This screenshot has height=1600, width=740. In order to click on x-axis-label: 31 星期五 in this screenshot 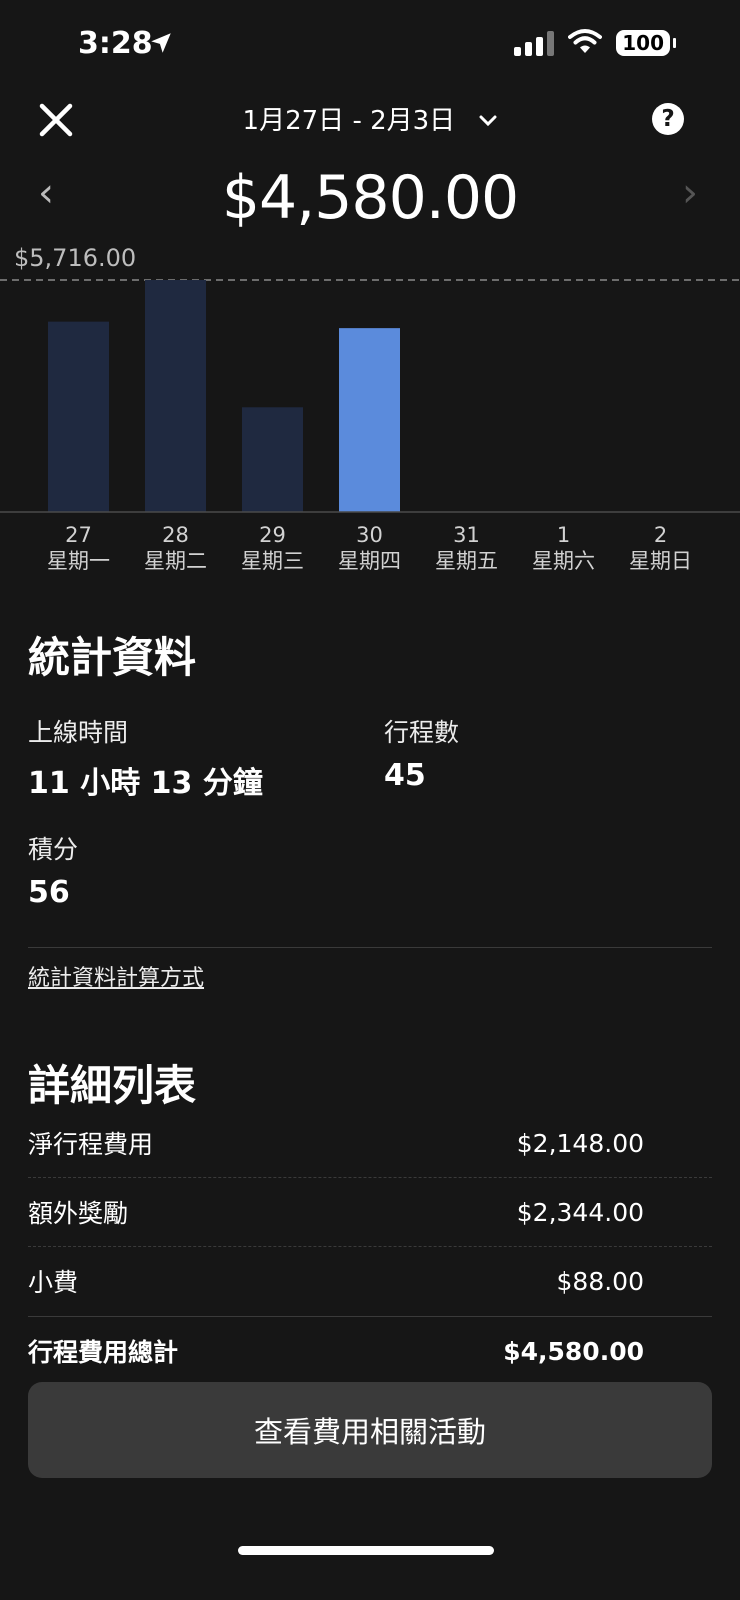, I will do `click(467, 548)`.